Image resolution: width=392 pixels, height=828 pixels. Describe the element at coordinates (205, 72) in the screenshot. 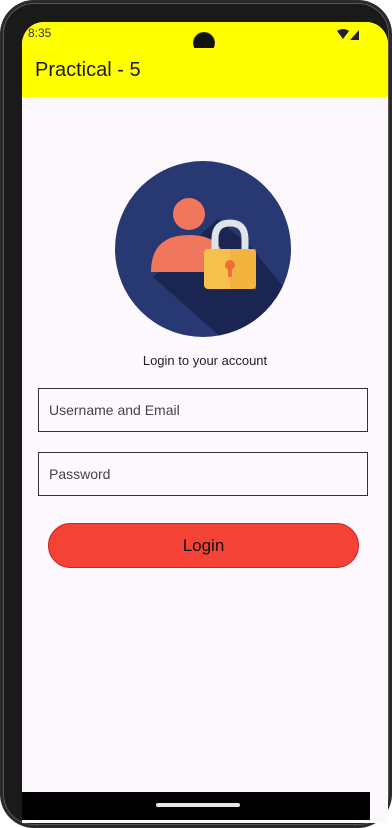

I see `app-bar: Practical - 5` at that location.